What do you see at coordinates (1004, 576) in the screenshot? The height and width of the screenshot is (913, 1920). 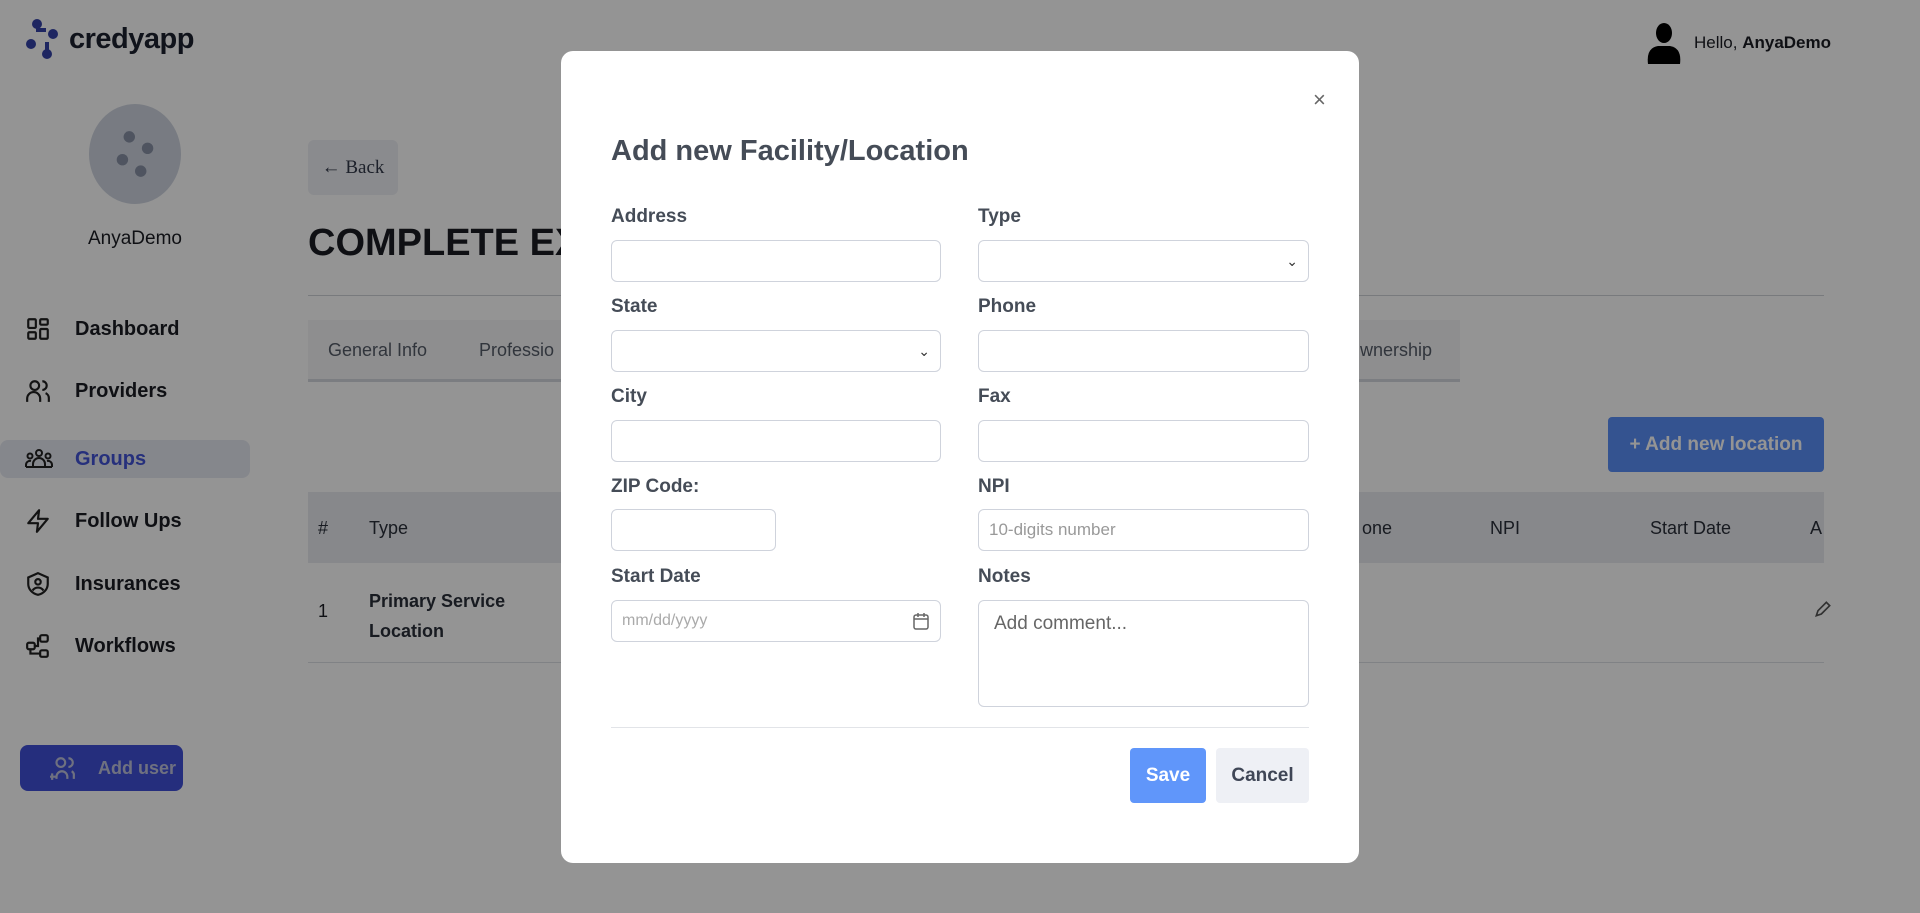 I see `notes-label: Notes` at bounding box center [1004, 576].